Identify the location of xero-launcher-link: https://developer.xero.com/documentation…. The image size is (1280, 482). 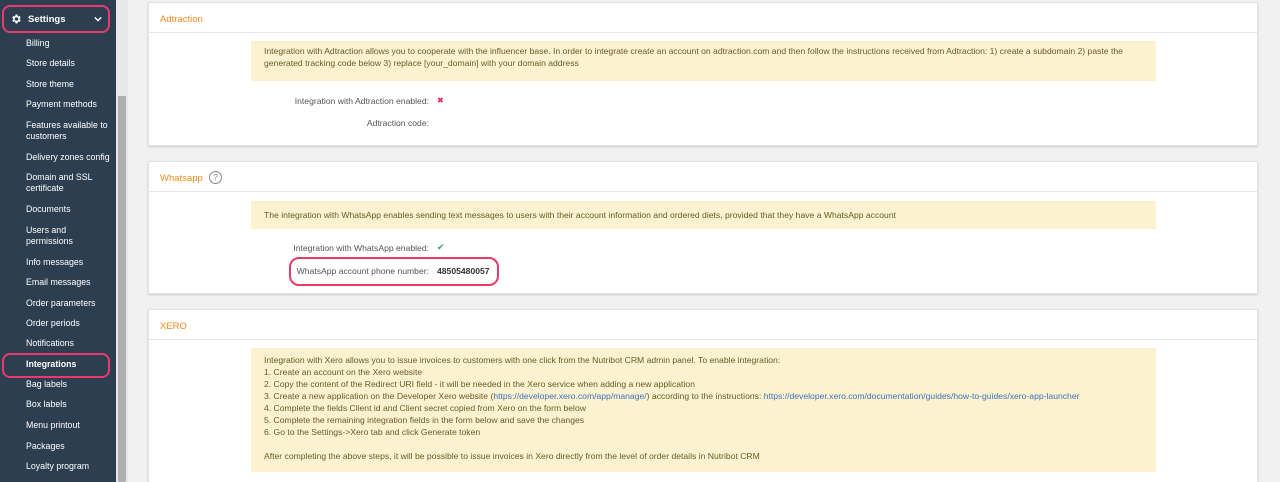
(922, 396).